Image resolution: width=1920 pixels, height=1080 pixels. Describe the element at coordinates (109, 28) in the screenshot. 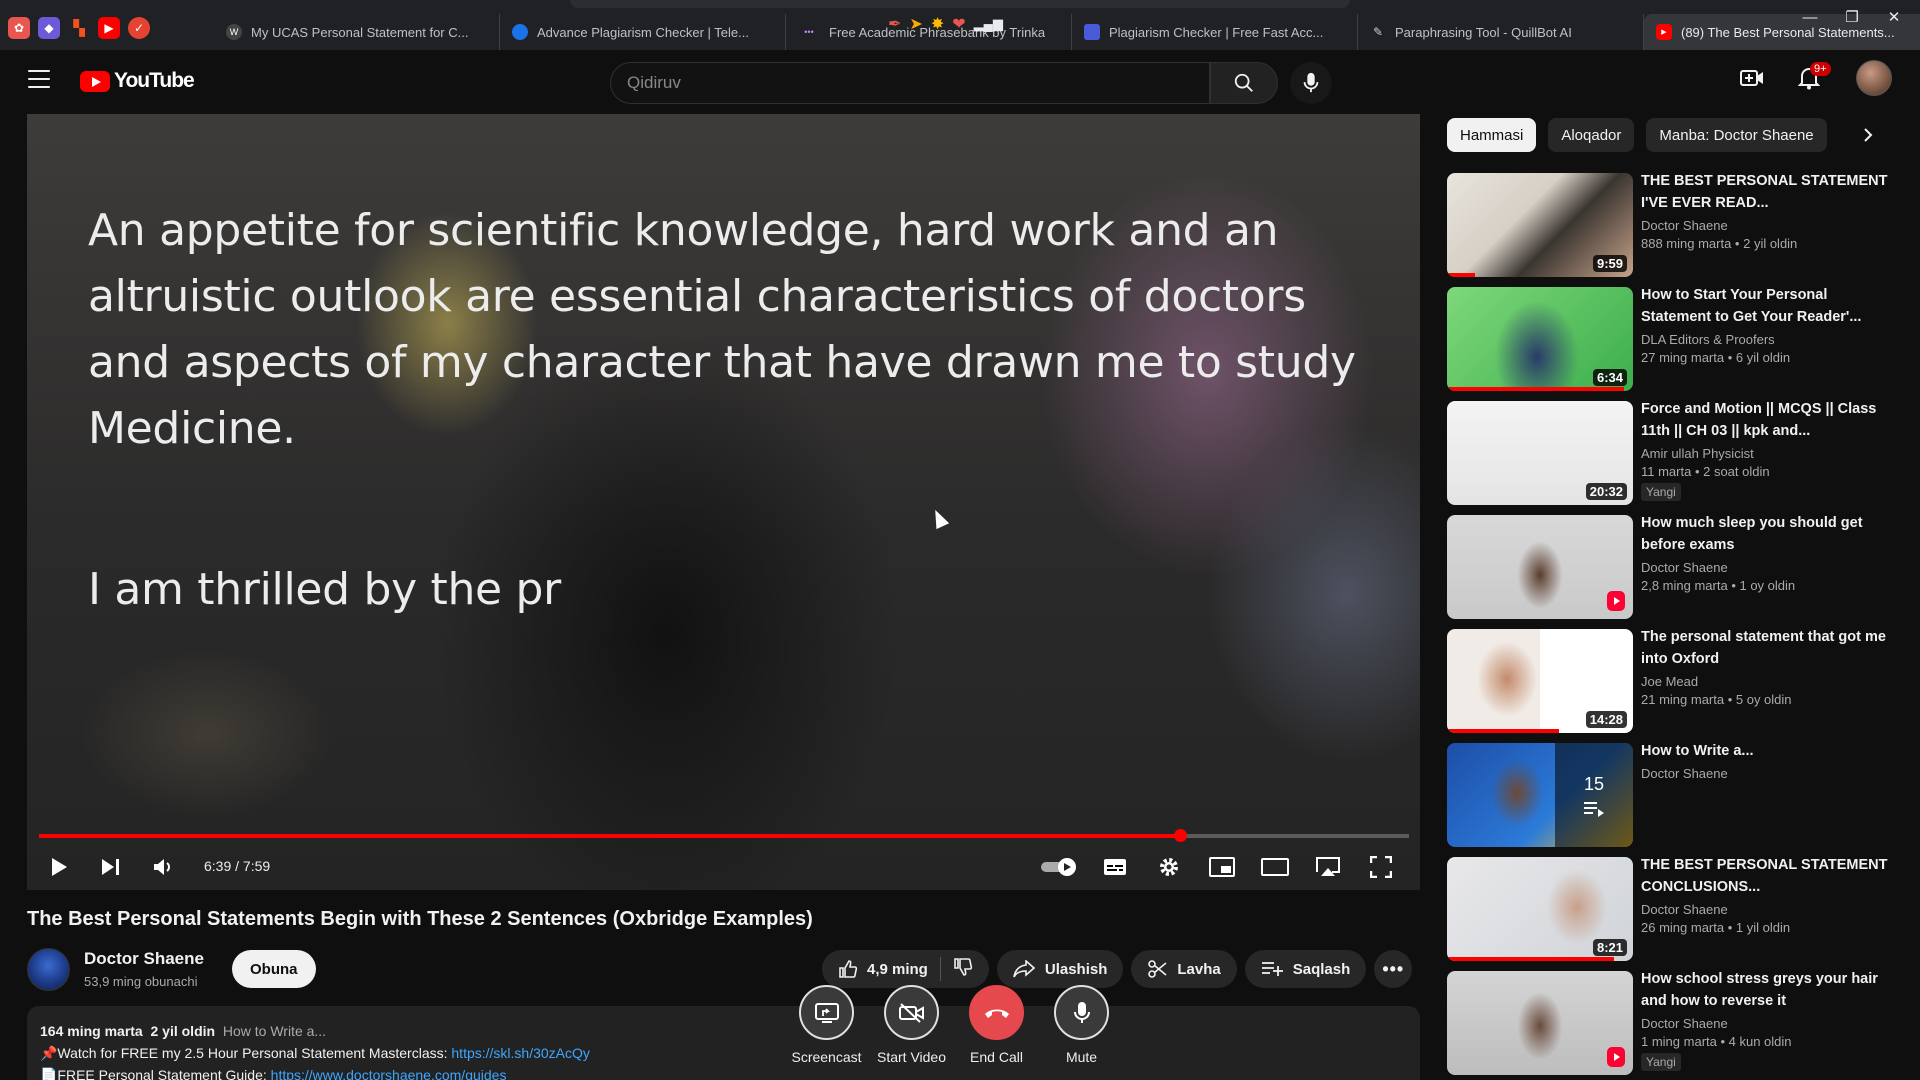

I see `pinned-tab-youtube-icon: ▶` at that location.